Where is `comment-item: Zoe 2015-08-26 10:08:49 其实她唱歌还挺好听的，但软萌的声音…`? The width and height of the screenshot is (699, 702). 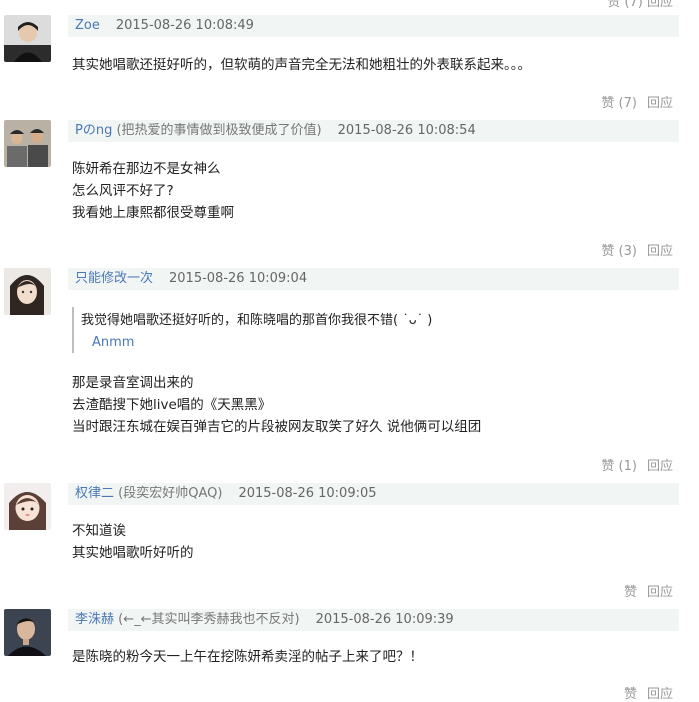
comment-item: Zoe 2015-08-26 10:08:49 其实她唱歌还挺好听的，但软萌的声音… is located at coordinates (349, 65).